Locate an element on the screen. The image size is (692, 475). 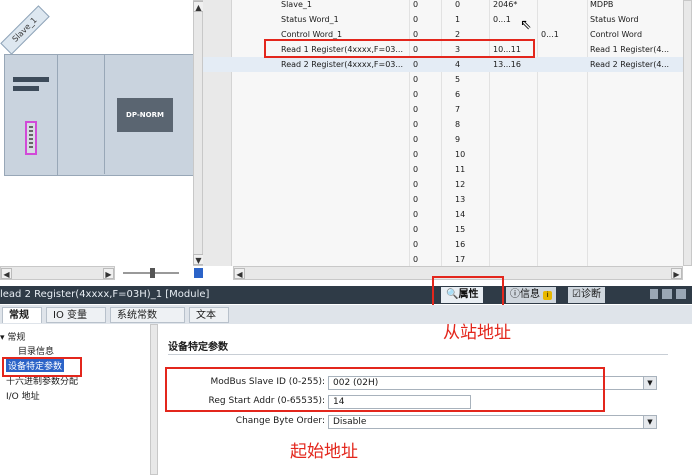
table-row: Slave_1 0 0 2046* MDPB is located at coordinates (443, 6).